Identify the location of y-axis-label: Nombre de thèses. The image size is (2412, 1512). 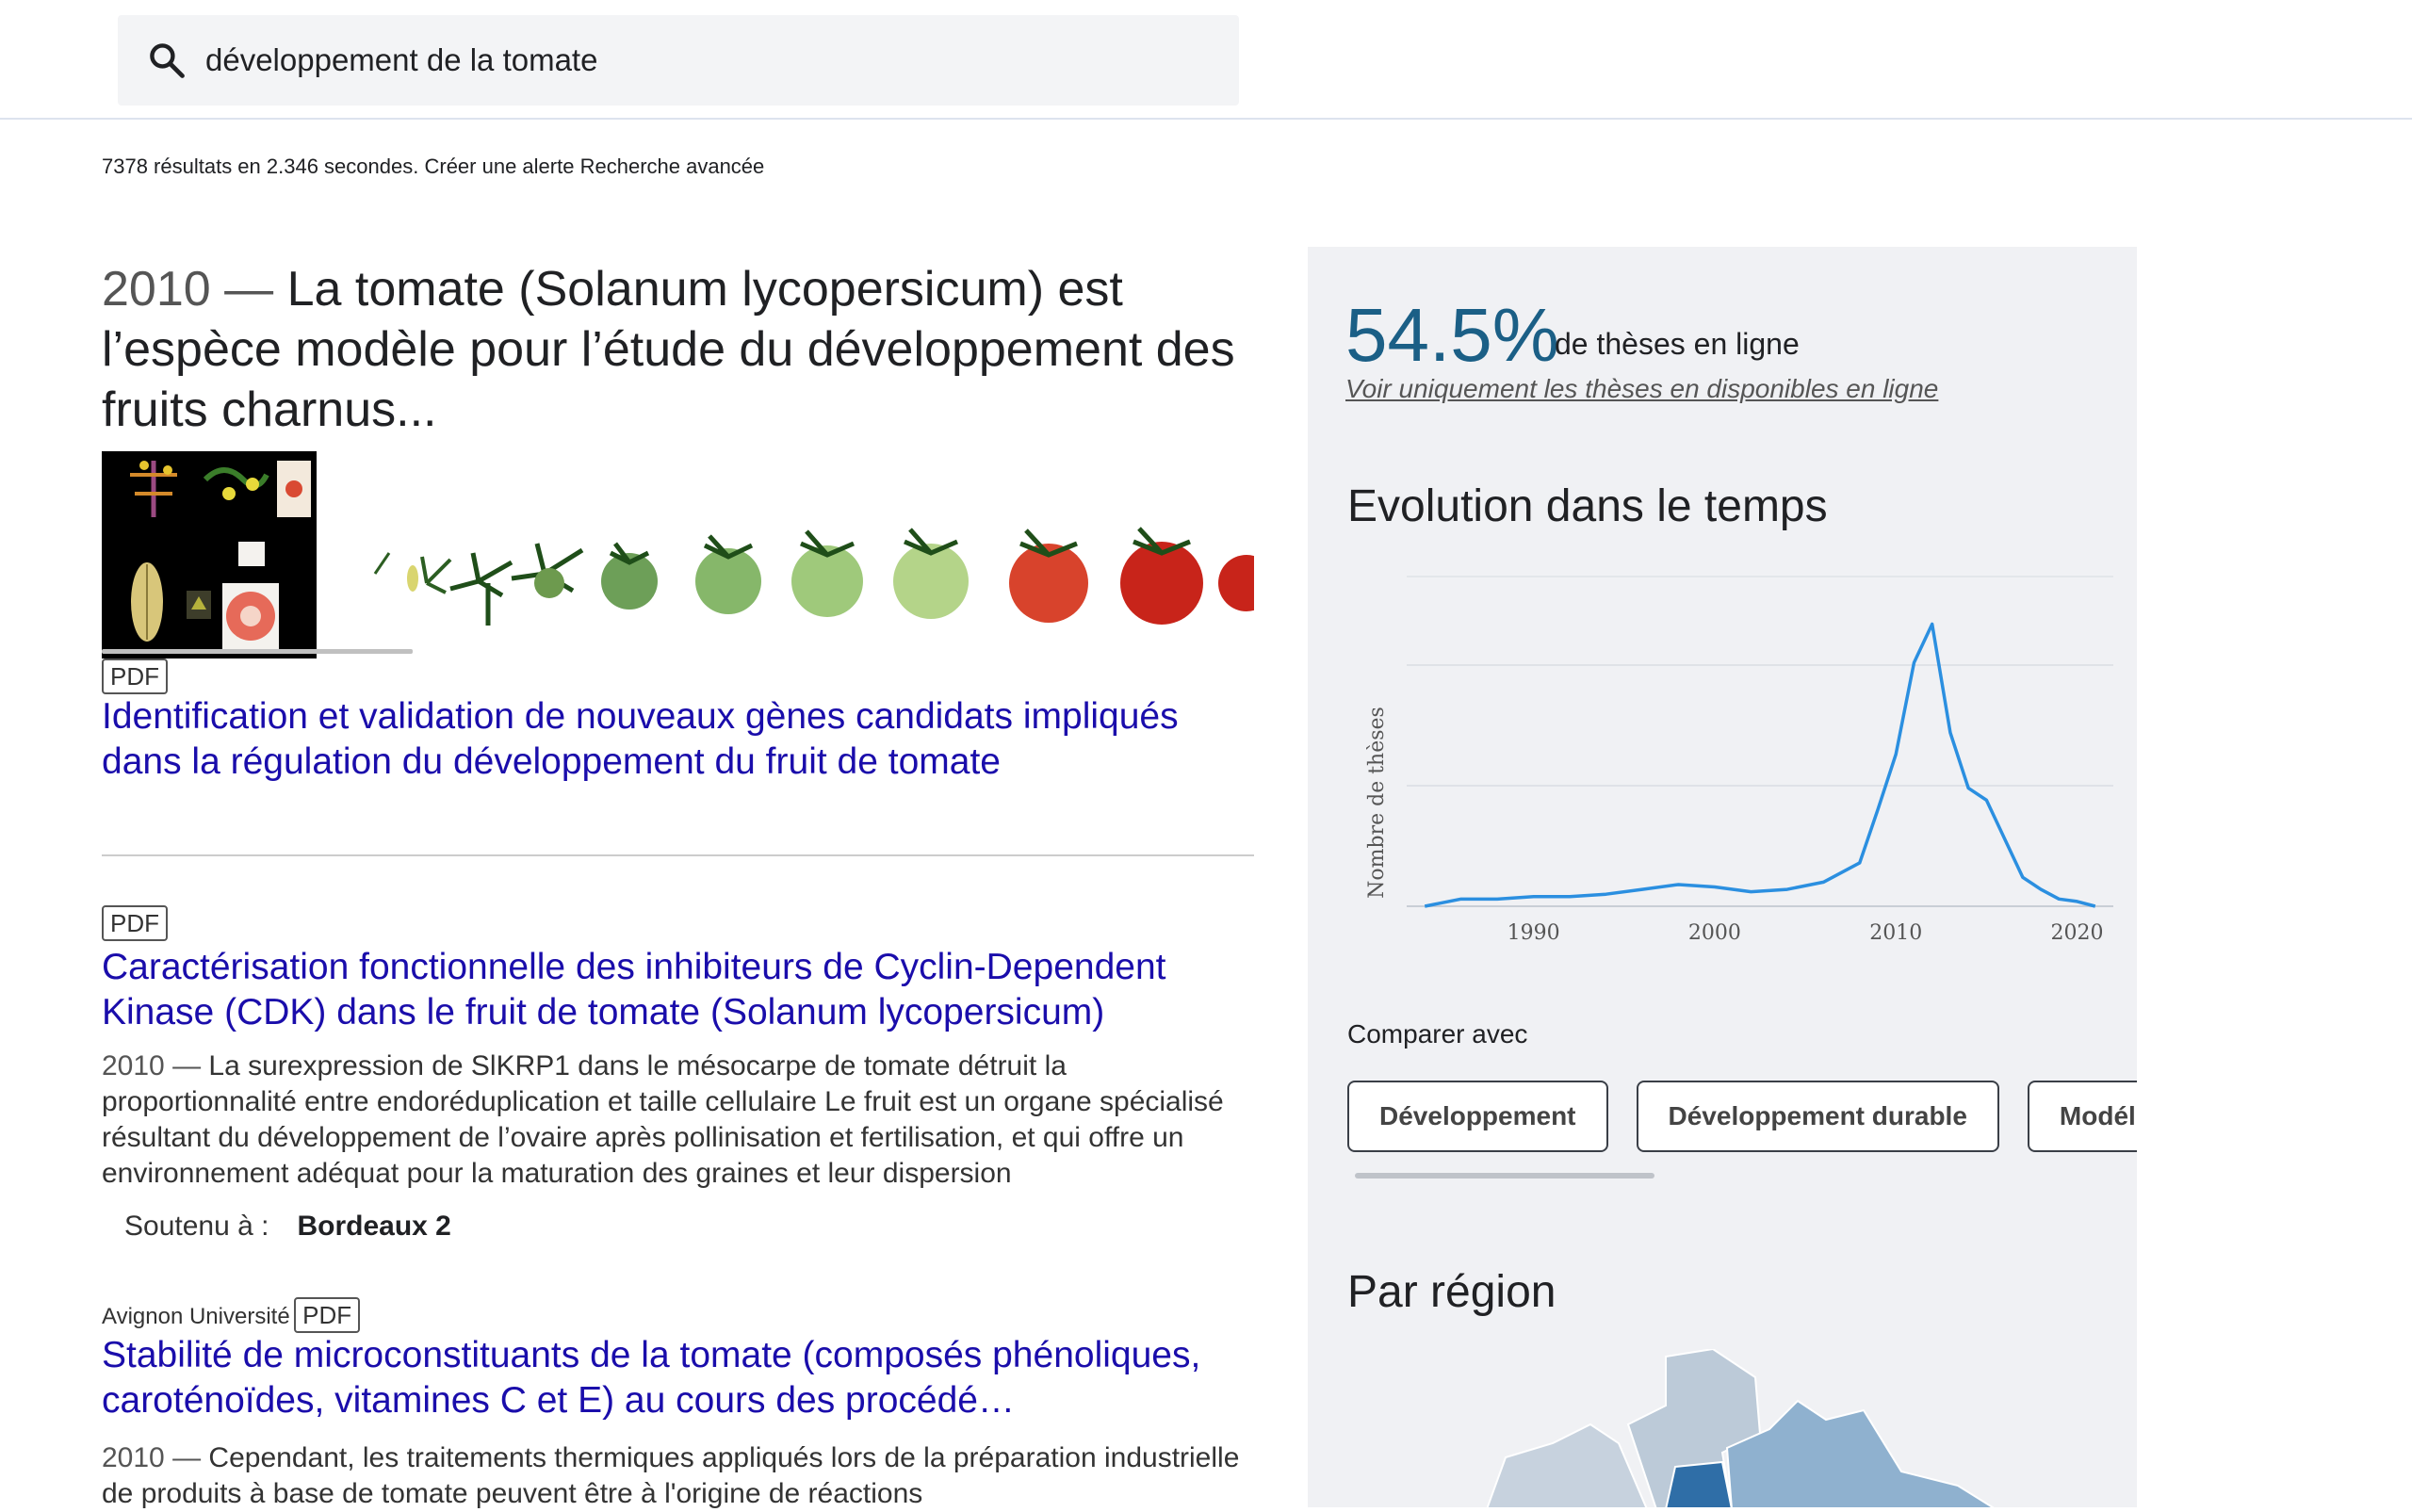
(1377, 803).